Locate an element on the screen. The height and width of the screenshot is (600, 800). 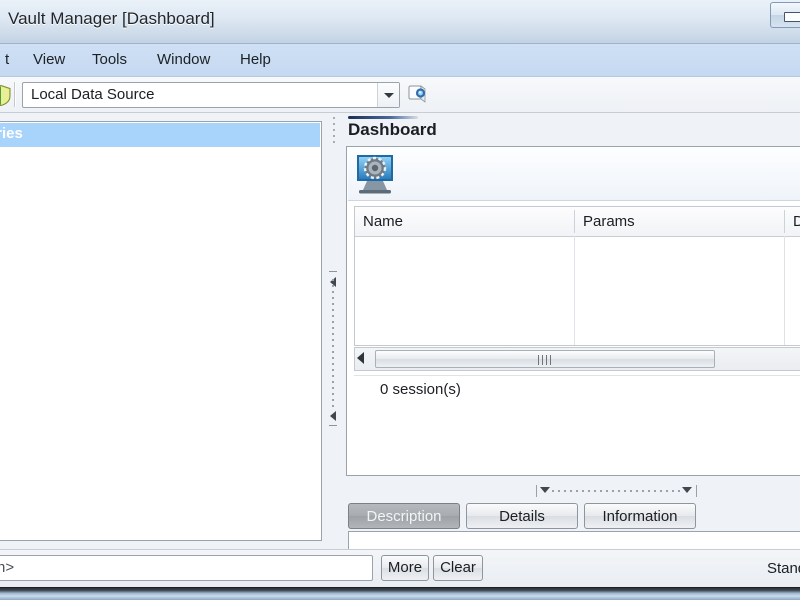
more-button-label: More is located at coordinates (405, 567).